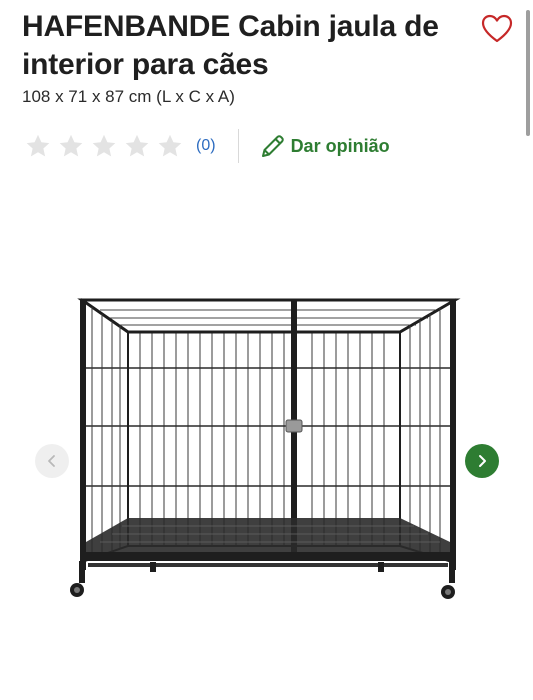  I want to click on write-review-button: Dar opinião, so click(324, 146).